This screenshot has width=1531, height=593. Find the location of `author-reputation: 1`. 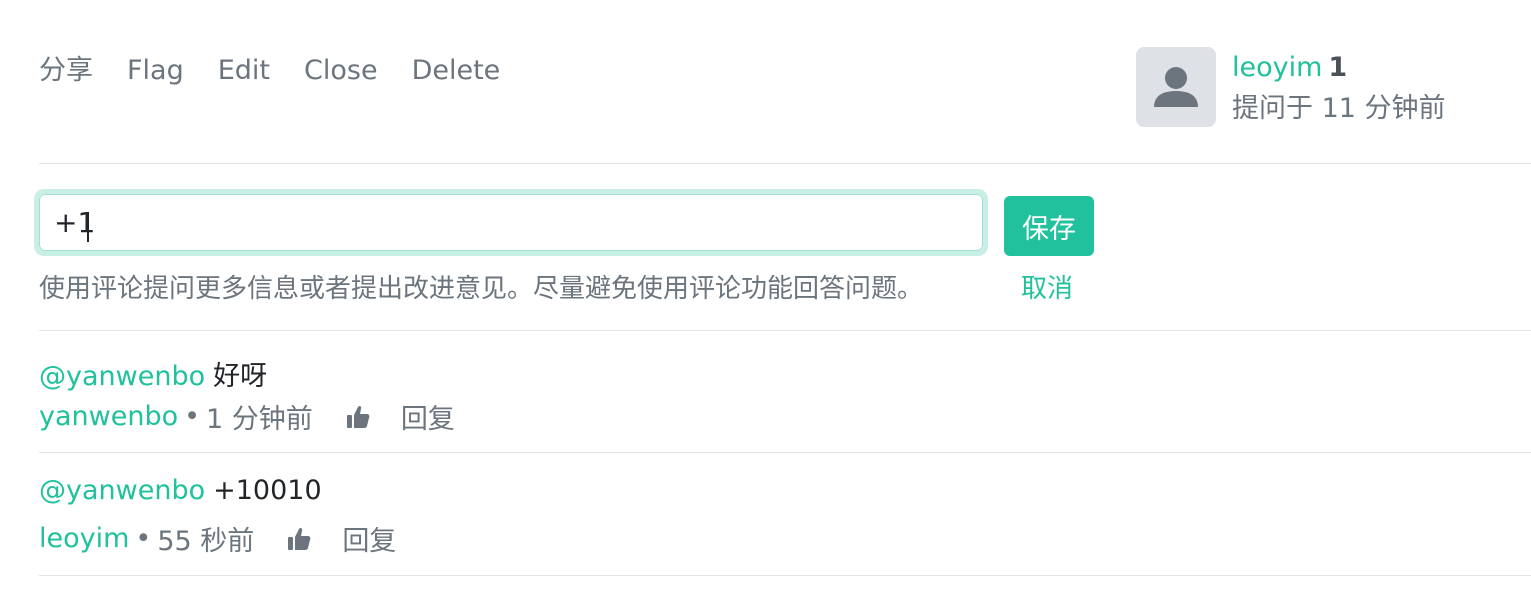

author-reputation: 1 is located at coordinates (1338, 67).